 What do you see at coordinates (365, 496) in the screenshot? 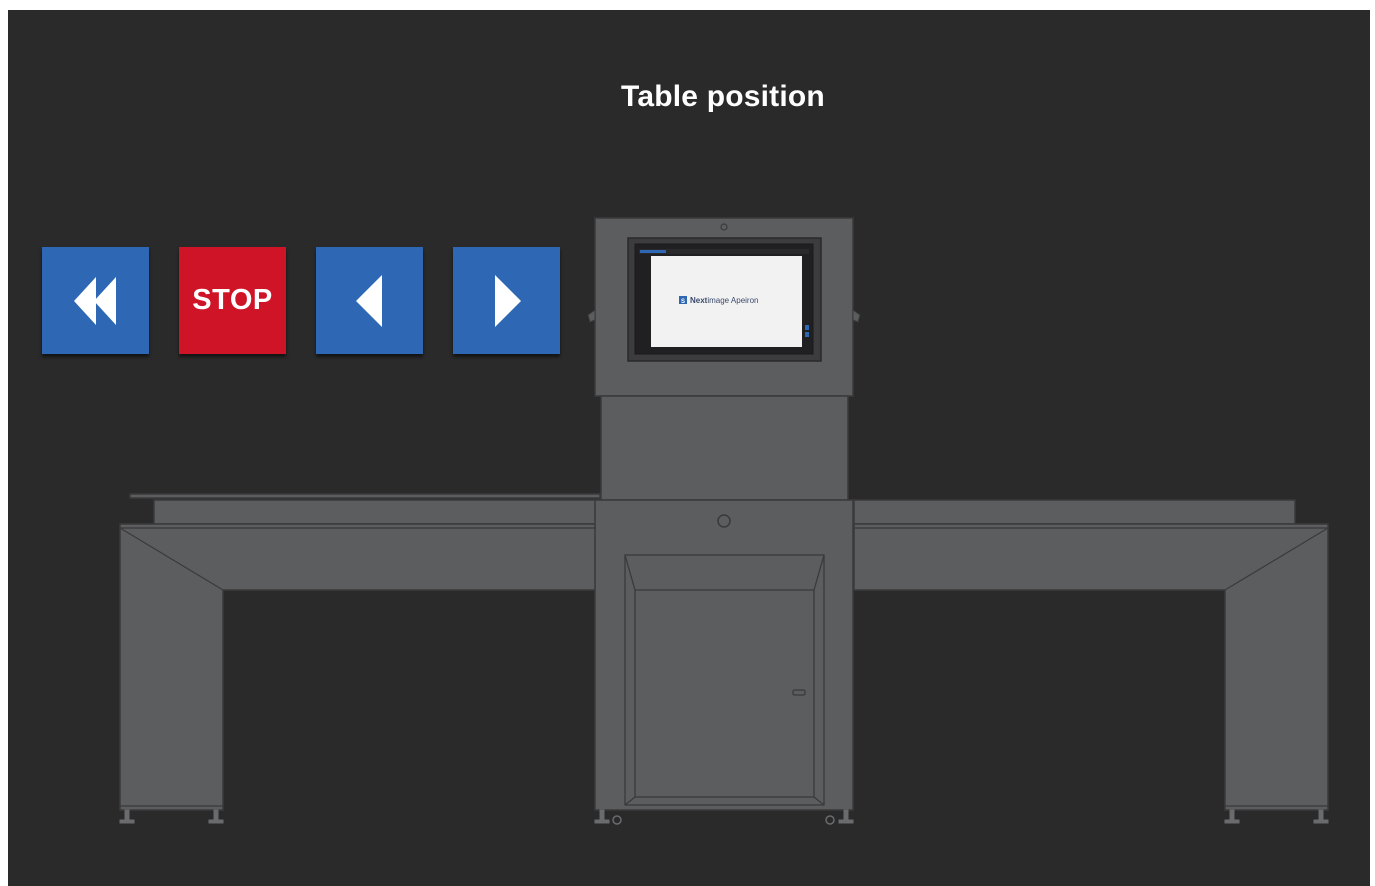
I see `left-rail` at bounding box center [365, 496].